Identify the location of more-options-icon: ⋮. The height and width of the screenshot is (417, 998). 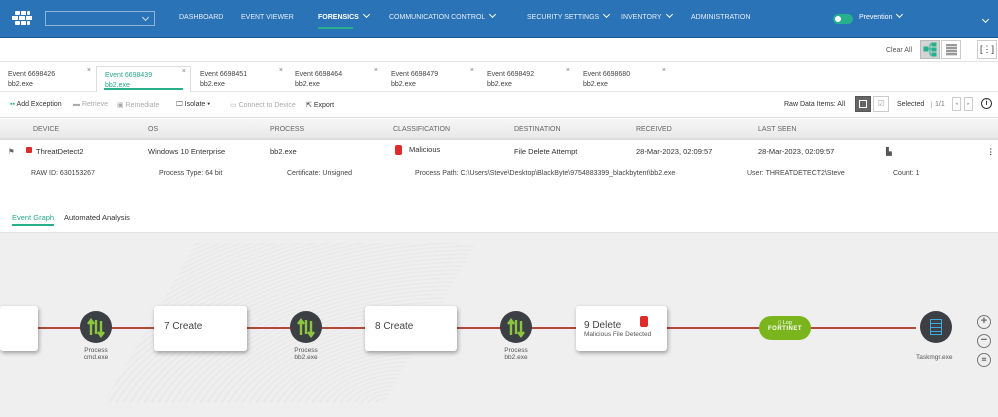
(991, 151).